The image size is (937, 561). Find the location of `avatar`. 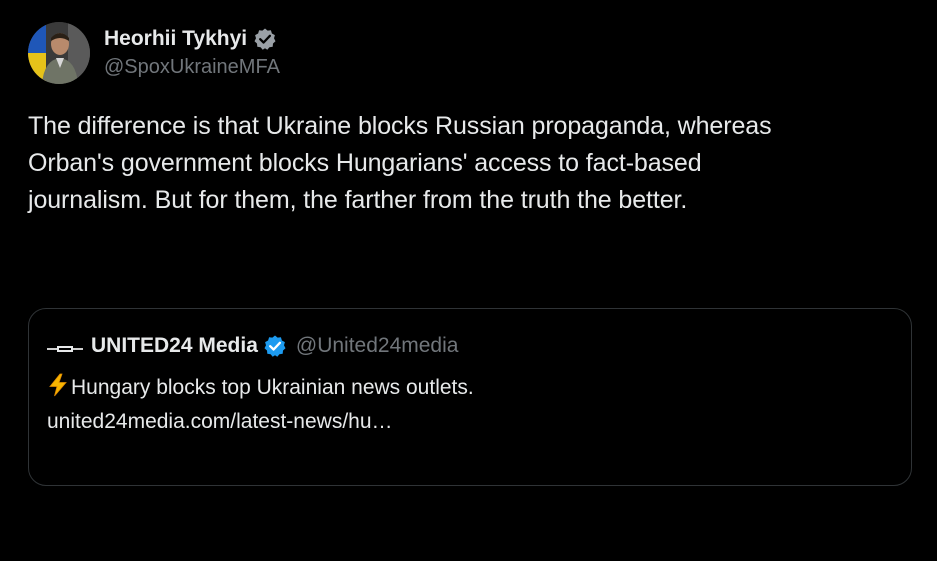

avatar is located at coordinates (59, 53).